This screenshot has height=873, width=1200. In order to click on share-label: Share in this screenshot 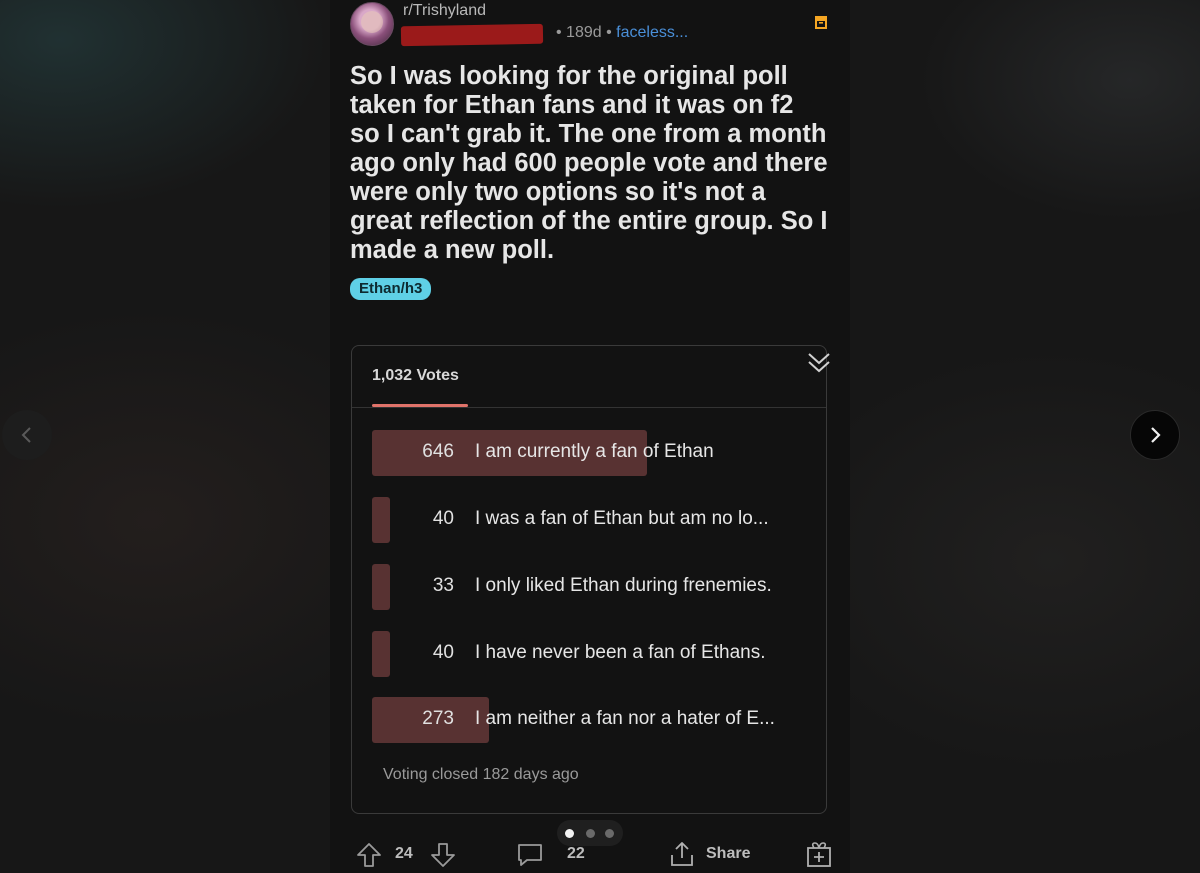, I will do `click(728, 854)`.